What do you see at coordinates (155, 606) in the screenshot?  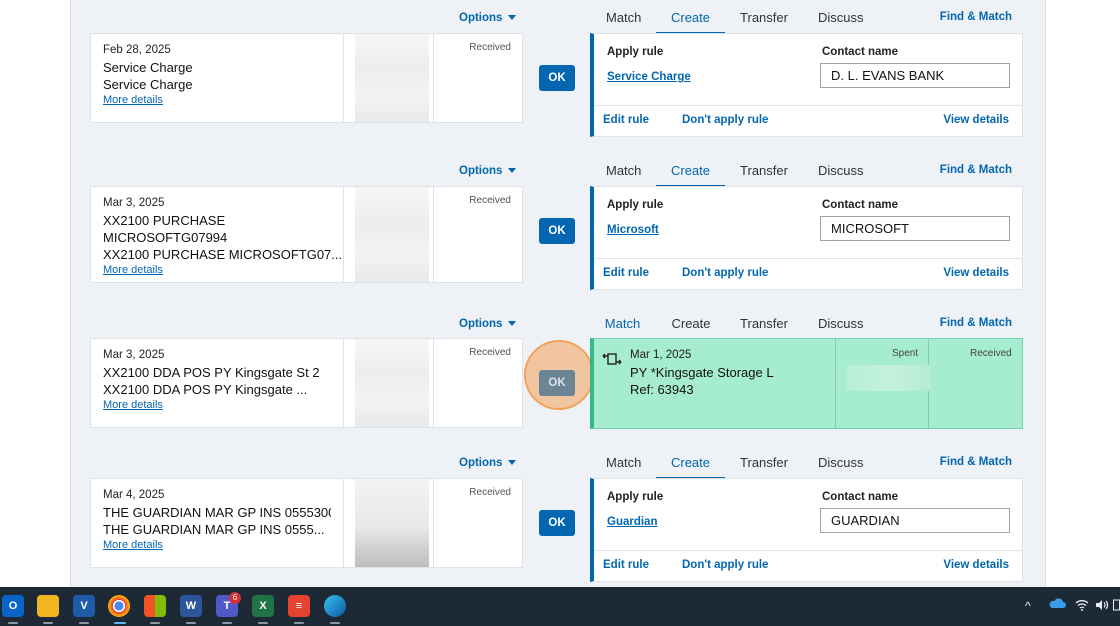 I see `microsoft-store-icon` at bounding box center [155, 606].